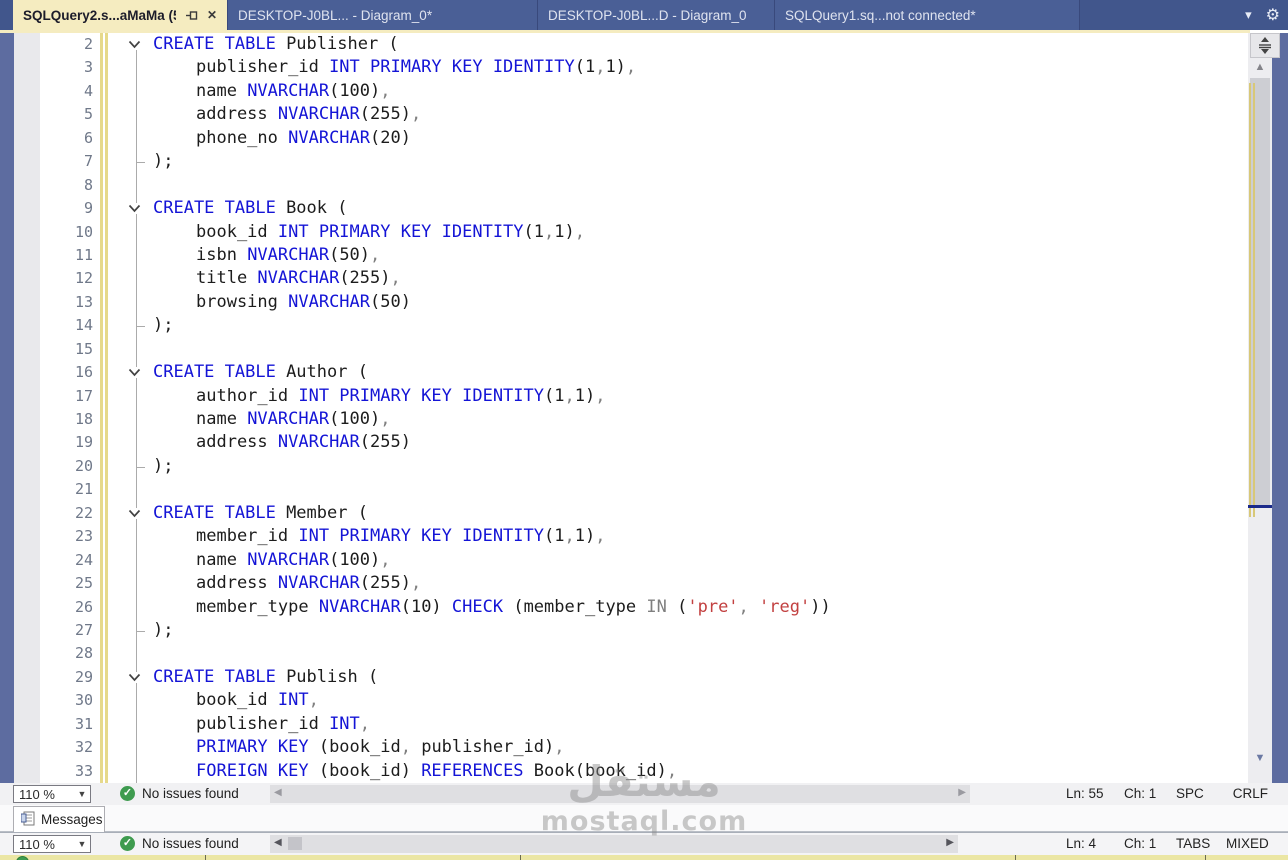 This screenshot has width=1288, height=860. I want to click on tabbar-actions: ▾ ⚙, so click(1262, 15).